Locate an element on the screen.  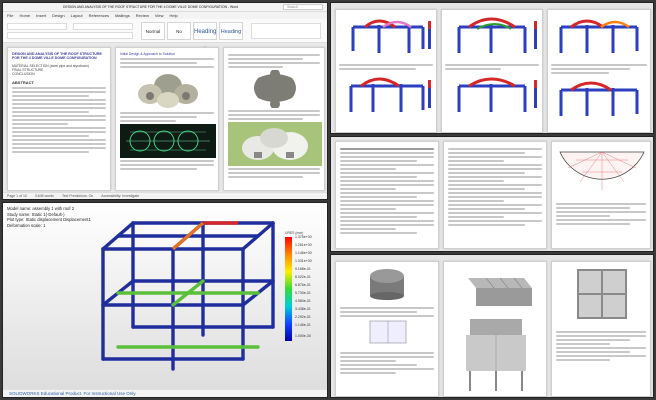
legend-value: 1.146e+00 is located at coordinates (303, 253).